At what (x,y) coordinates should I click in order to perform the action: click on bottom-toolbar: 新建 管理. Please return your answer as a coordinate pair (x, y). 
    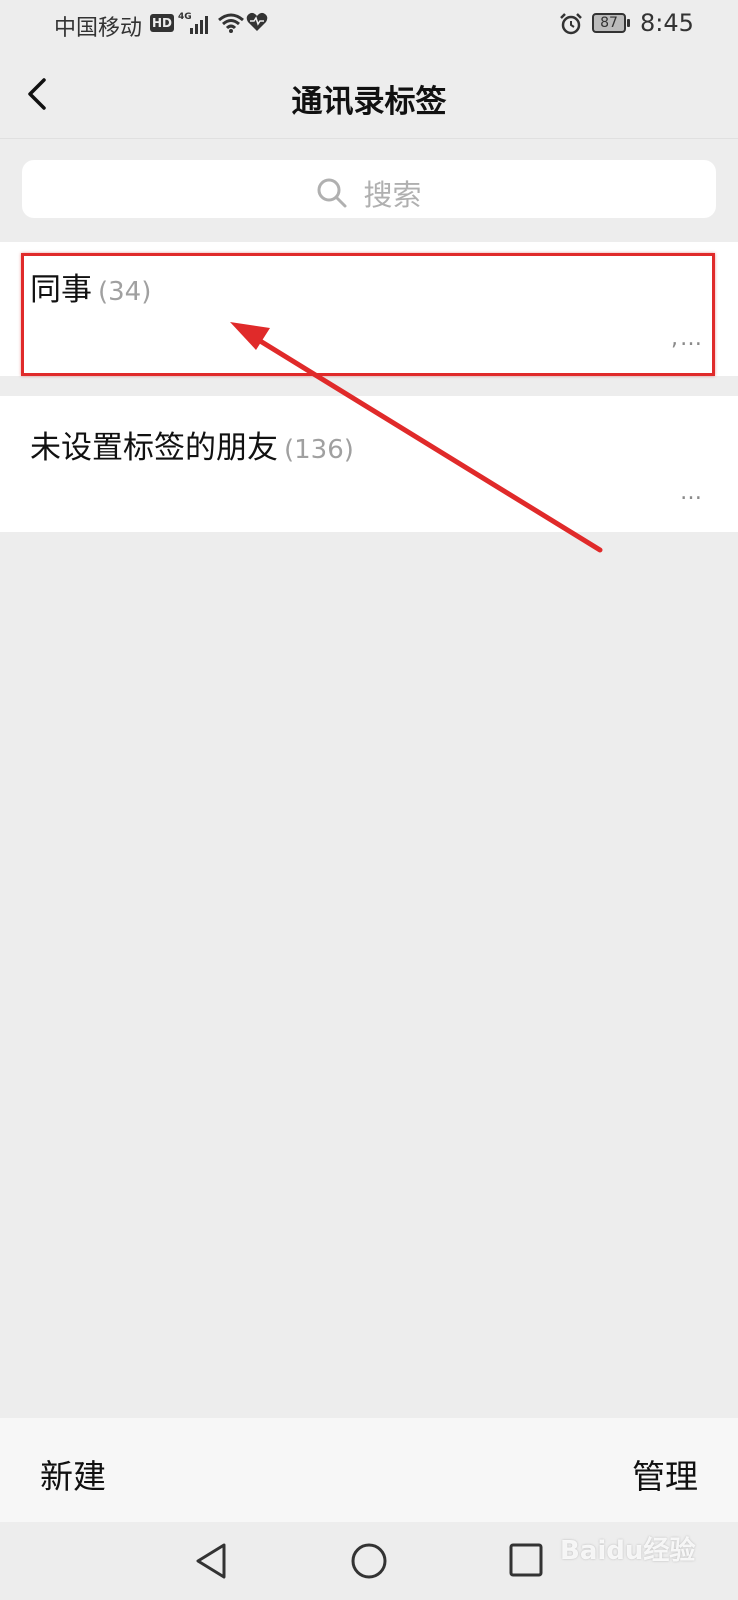
    Looking at the image, I should click on (369, 1470).